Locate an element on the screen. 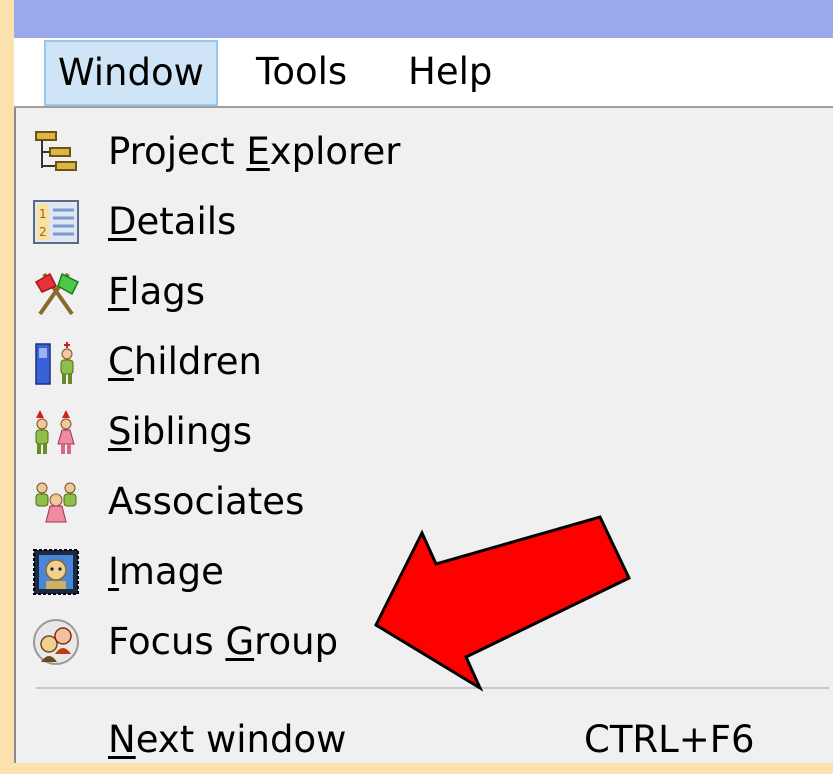 The width and height of the screenshot is (833, 774). svg-text: 2 is located at coordinates (43, 232).